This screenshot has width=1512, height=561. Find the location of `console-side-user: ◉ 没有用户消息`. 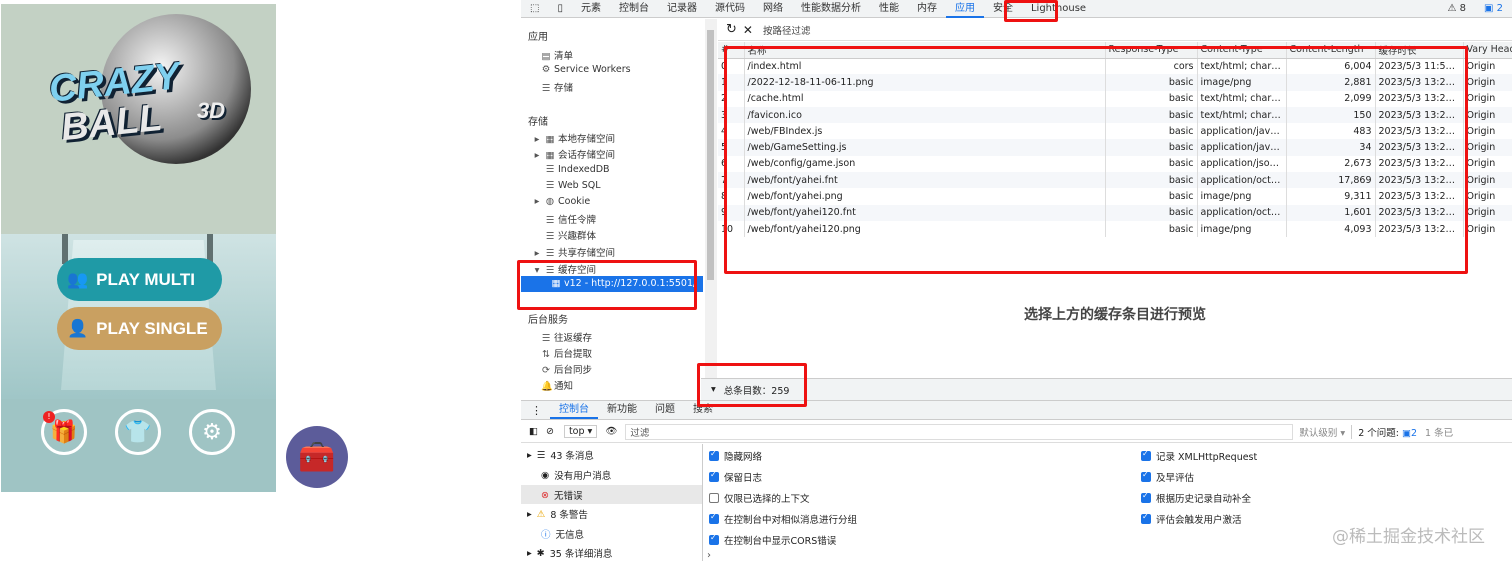

console-side-user: ◉ 没有用户消息 is located at coordinates (576, 475).